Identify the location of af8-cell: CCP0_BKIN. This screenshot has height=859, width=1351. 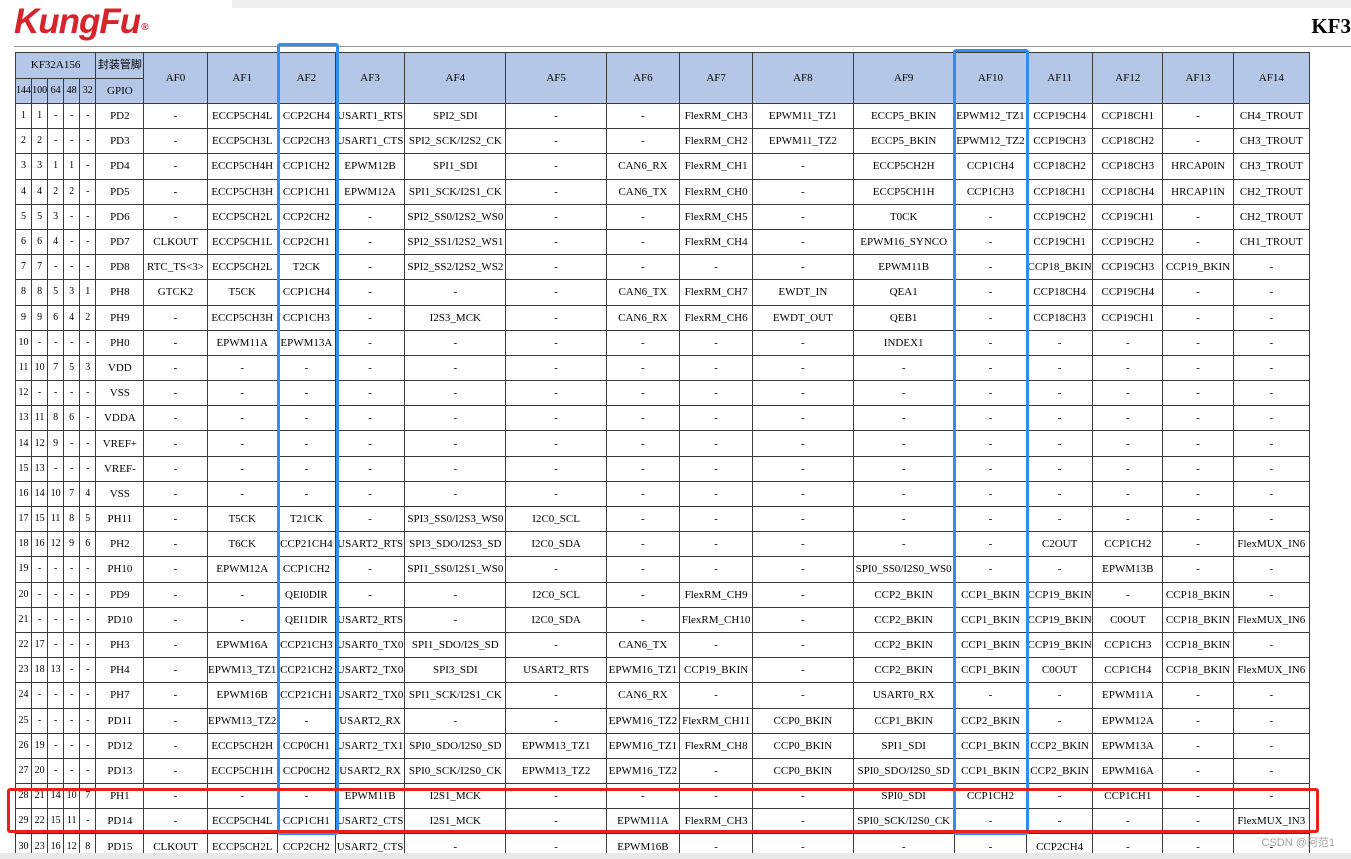
(803, 771).